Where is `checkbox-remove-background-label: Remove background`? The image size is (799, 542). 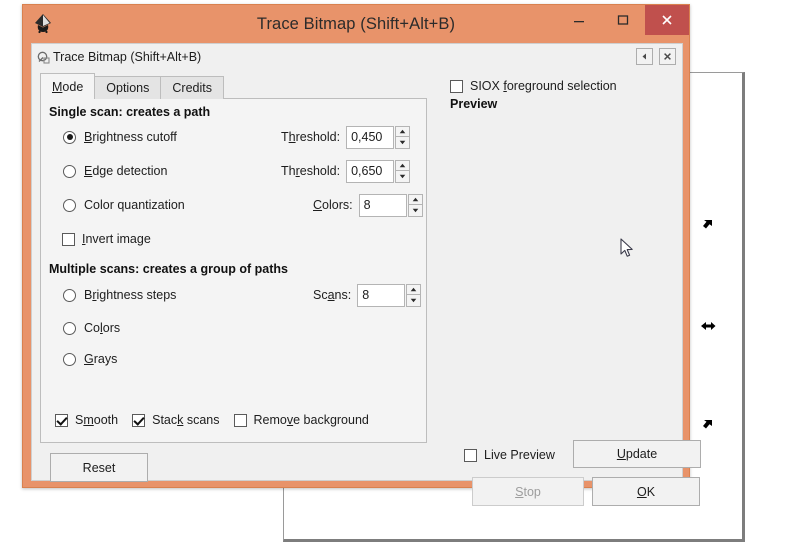 checkbox-remove-background-label: Remove background is located at coordinates (311, 420).